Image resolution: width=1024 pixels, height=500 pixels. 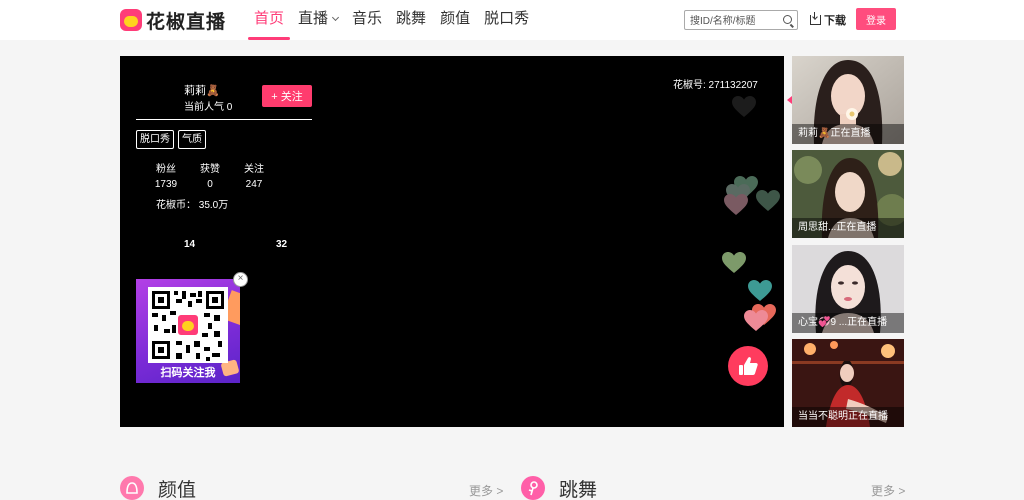 What do you see at coordinates (282, 244) in the screenshot?
I see `rank-value-right: 32` at bounding box center [282, 244].